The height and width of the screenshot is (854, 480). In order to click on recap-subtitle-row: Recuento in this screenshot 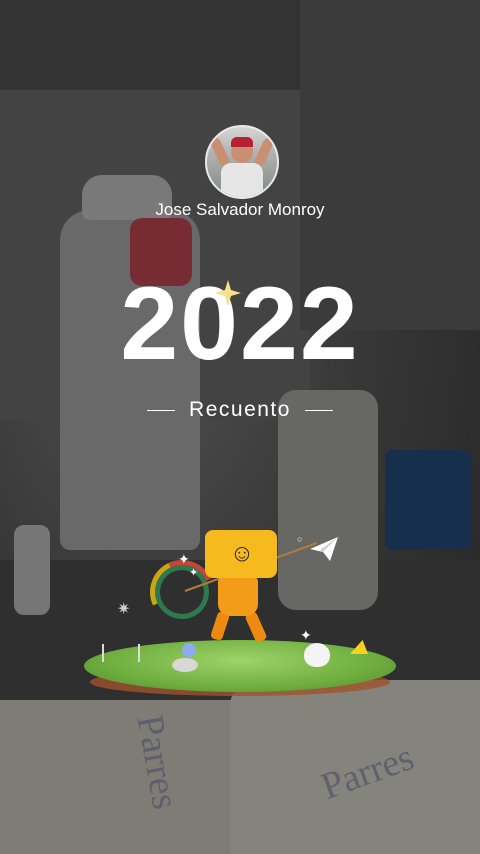, I will do `click(240, 410)`.